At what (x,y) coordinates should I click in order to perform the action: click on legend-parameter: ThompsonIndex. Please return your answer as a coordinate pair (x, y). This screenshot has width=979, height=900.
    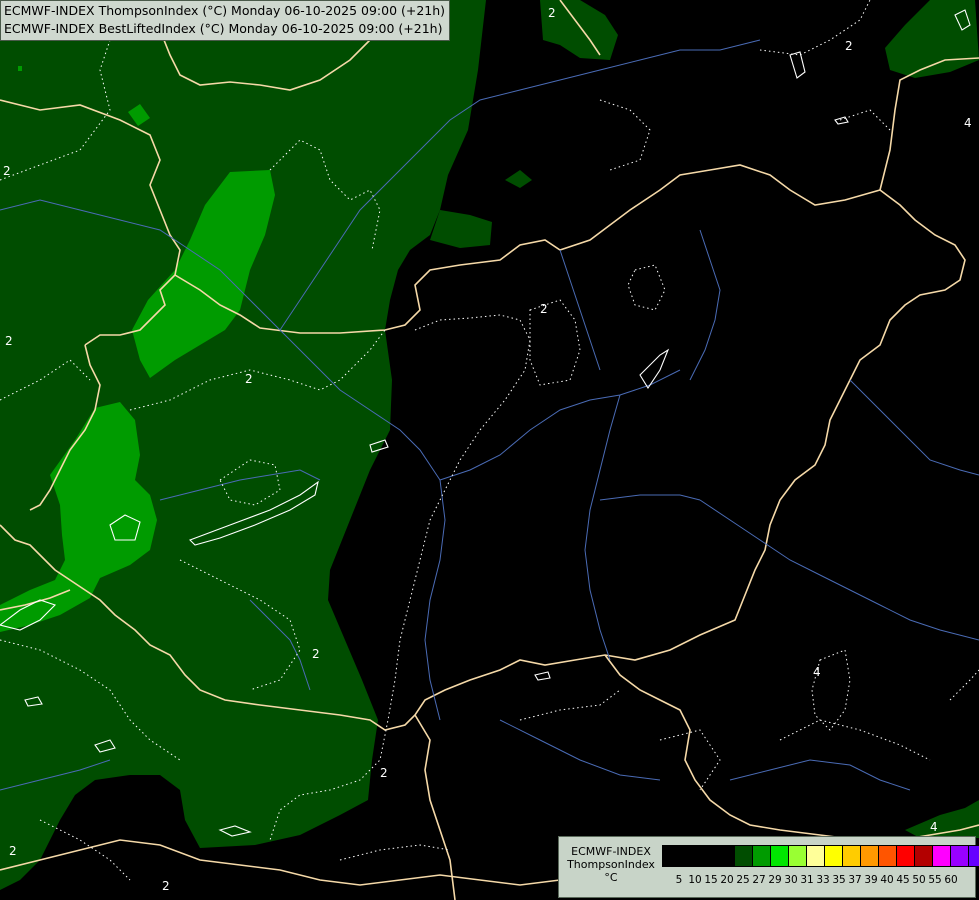
    Looking at the image, I should click on (611, 864).